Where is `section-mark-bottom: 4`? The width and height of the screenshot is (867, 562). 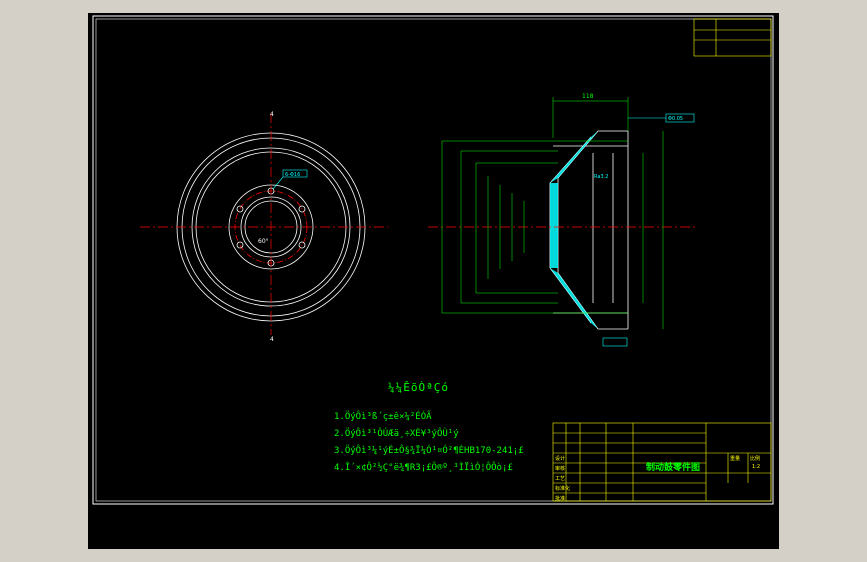 section-mark-bottom: 4 is located at coordinates (272, 339).